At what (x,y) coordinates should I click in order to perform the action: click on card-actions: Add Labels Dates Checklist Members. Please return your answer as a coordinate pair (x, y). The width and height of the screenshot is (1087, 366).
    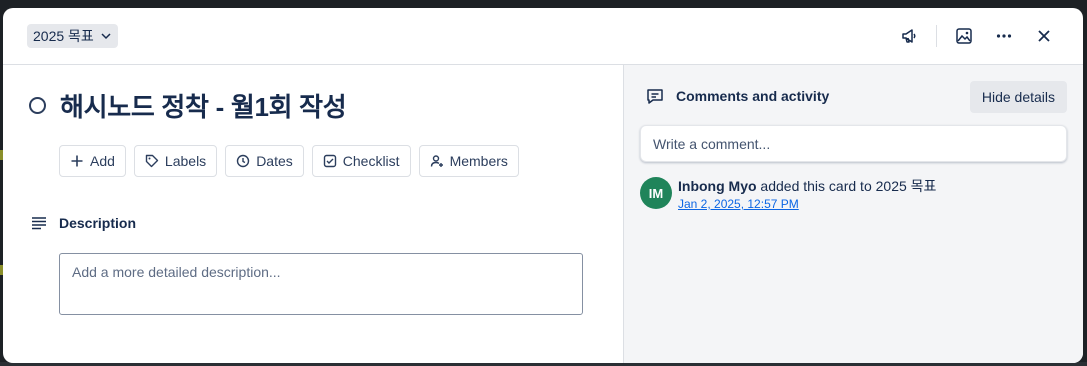
    Looking at the image, I should click on (289, 161).